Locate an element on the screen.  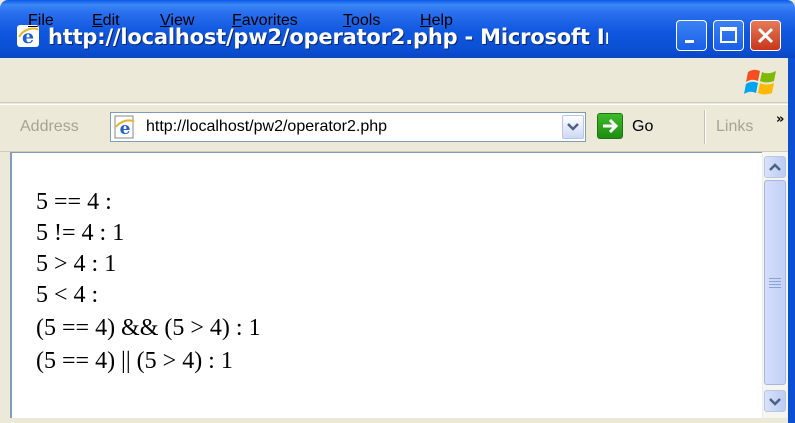
arrow-right-icon is located at coordinates (611, 126).